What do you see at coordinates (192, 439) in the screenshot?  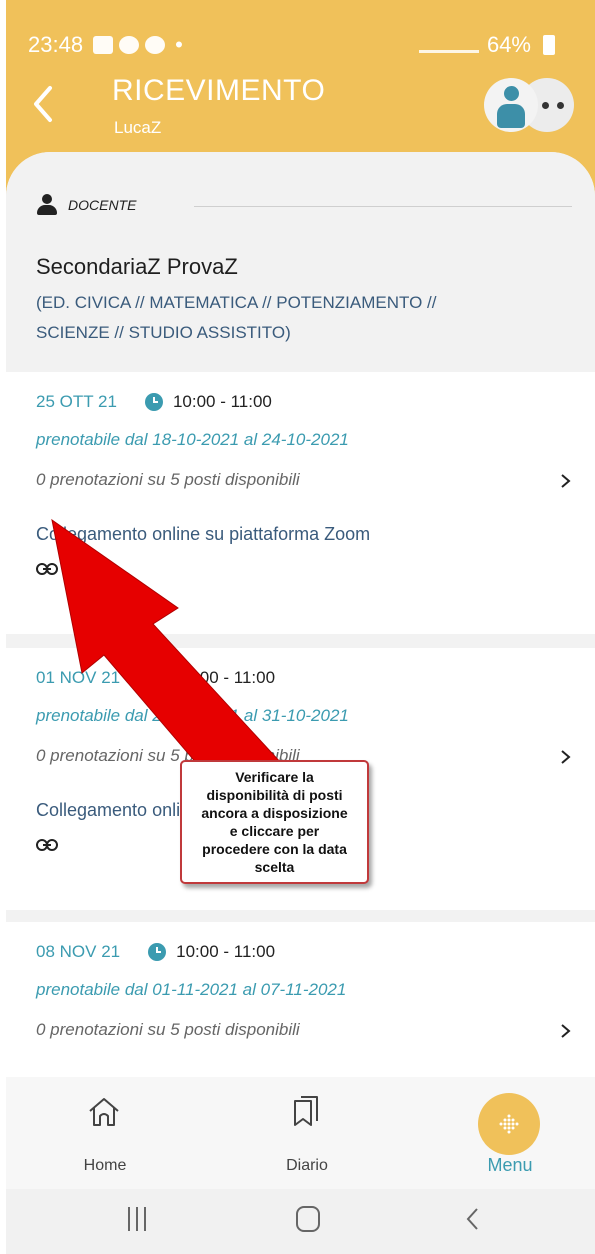 I see `slot-booking-range: prenotabile dal 18-10-2021 al 24-10-2021` at bounding box center [192, 439].